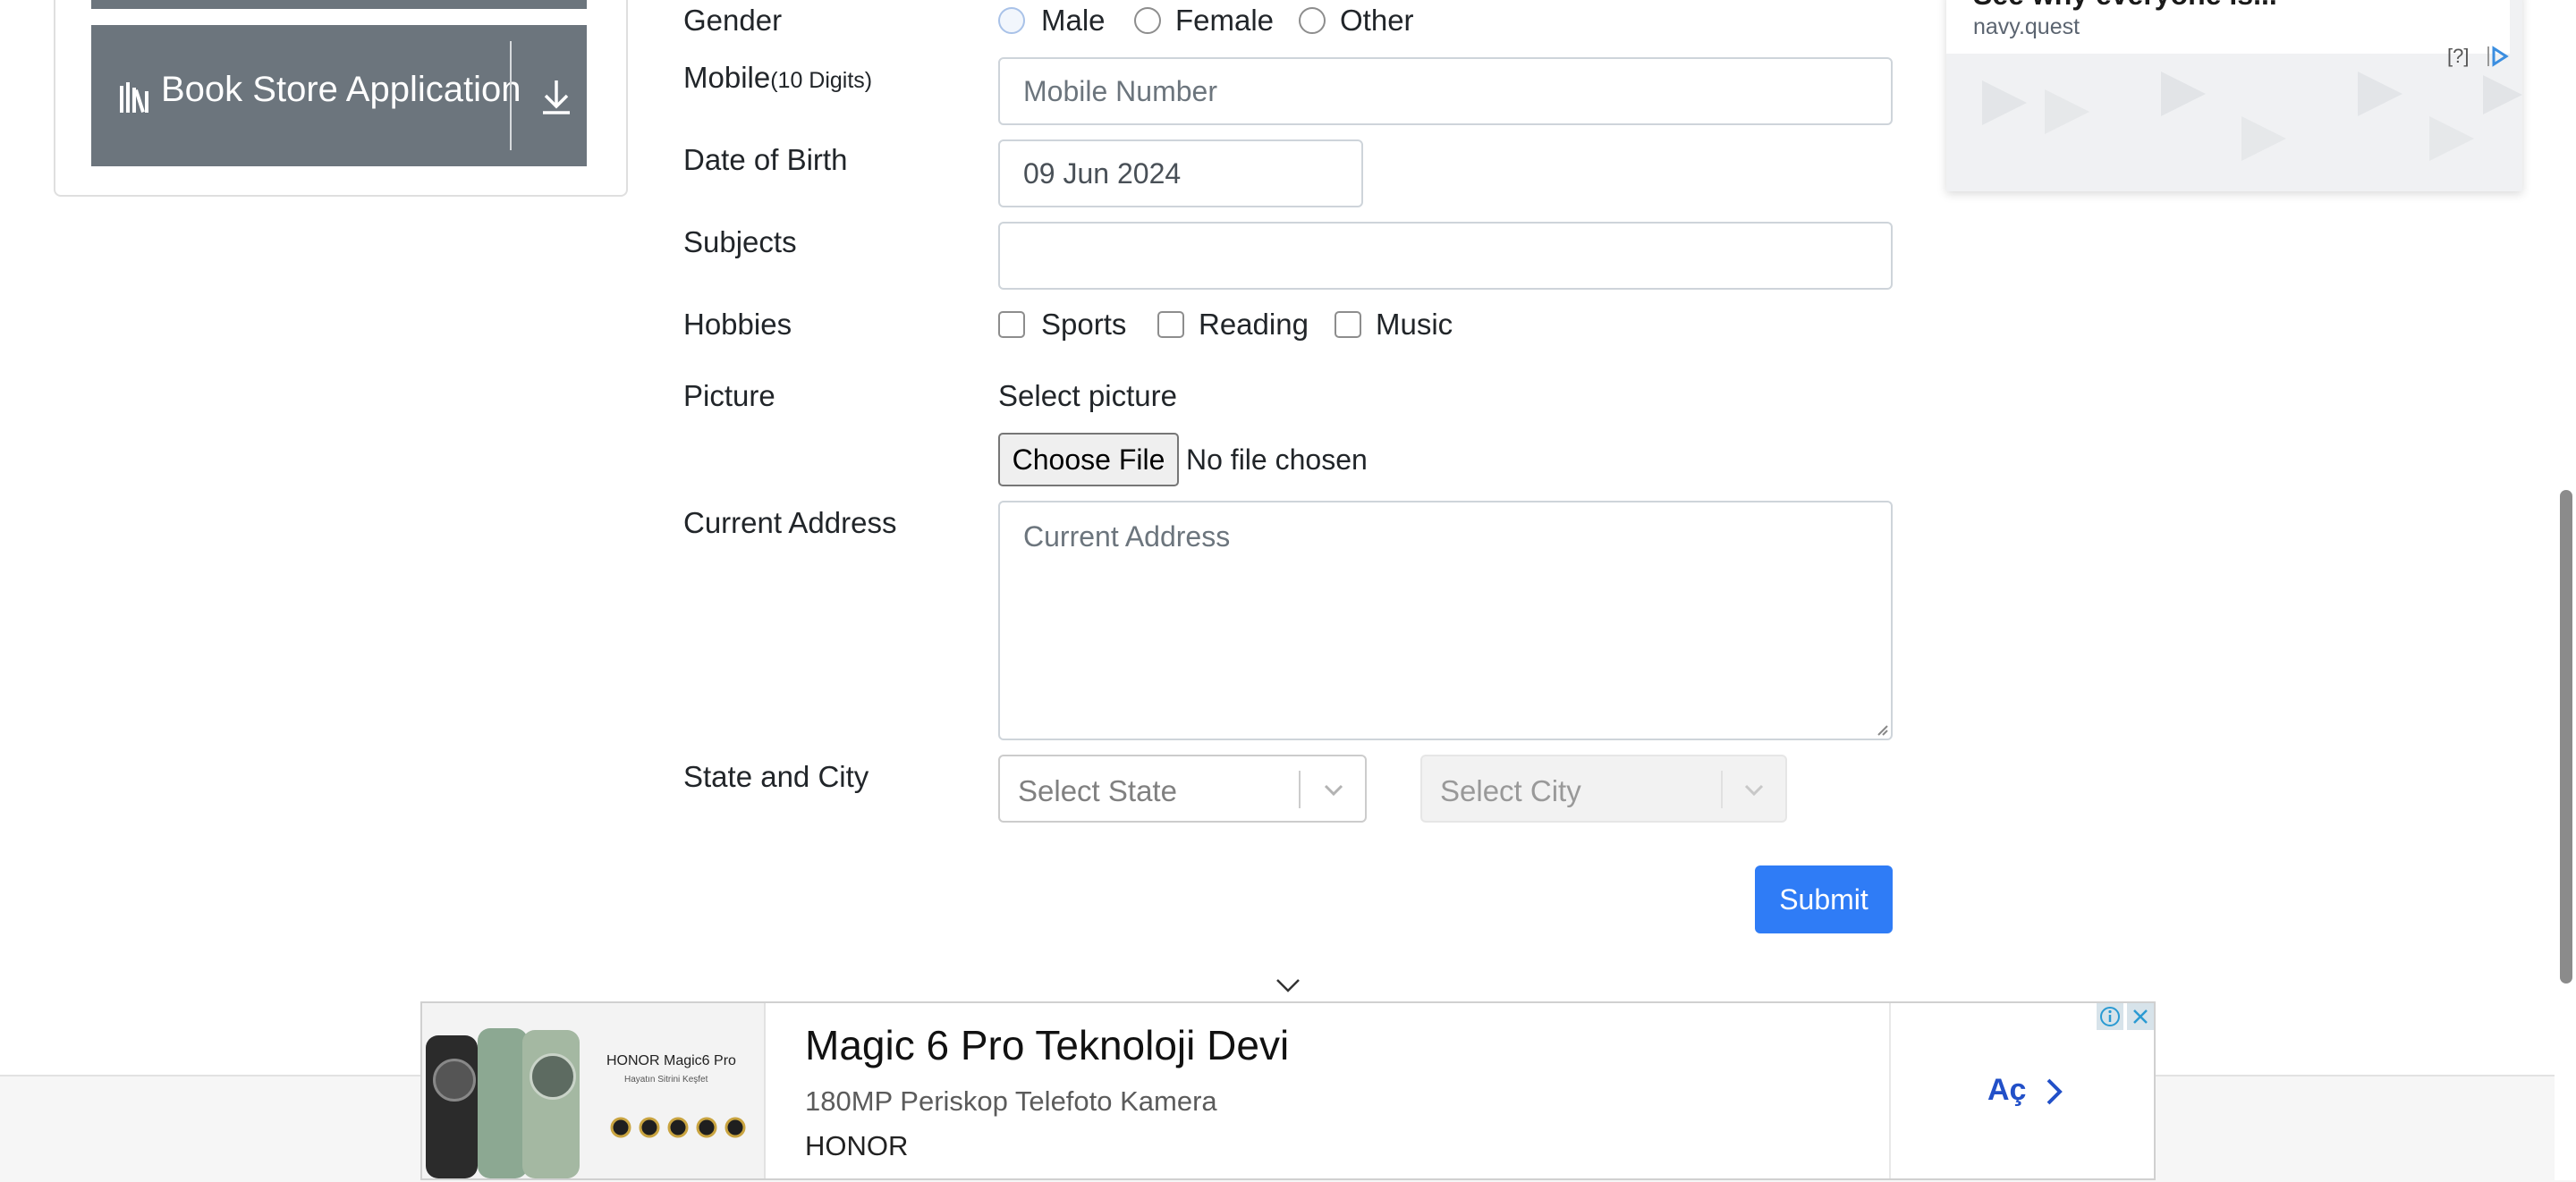  I want to click on gender-radio-other, so click(1312, 20).